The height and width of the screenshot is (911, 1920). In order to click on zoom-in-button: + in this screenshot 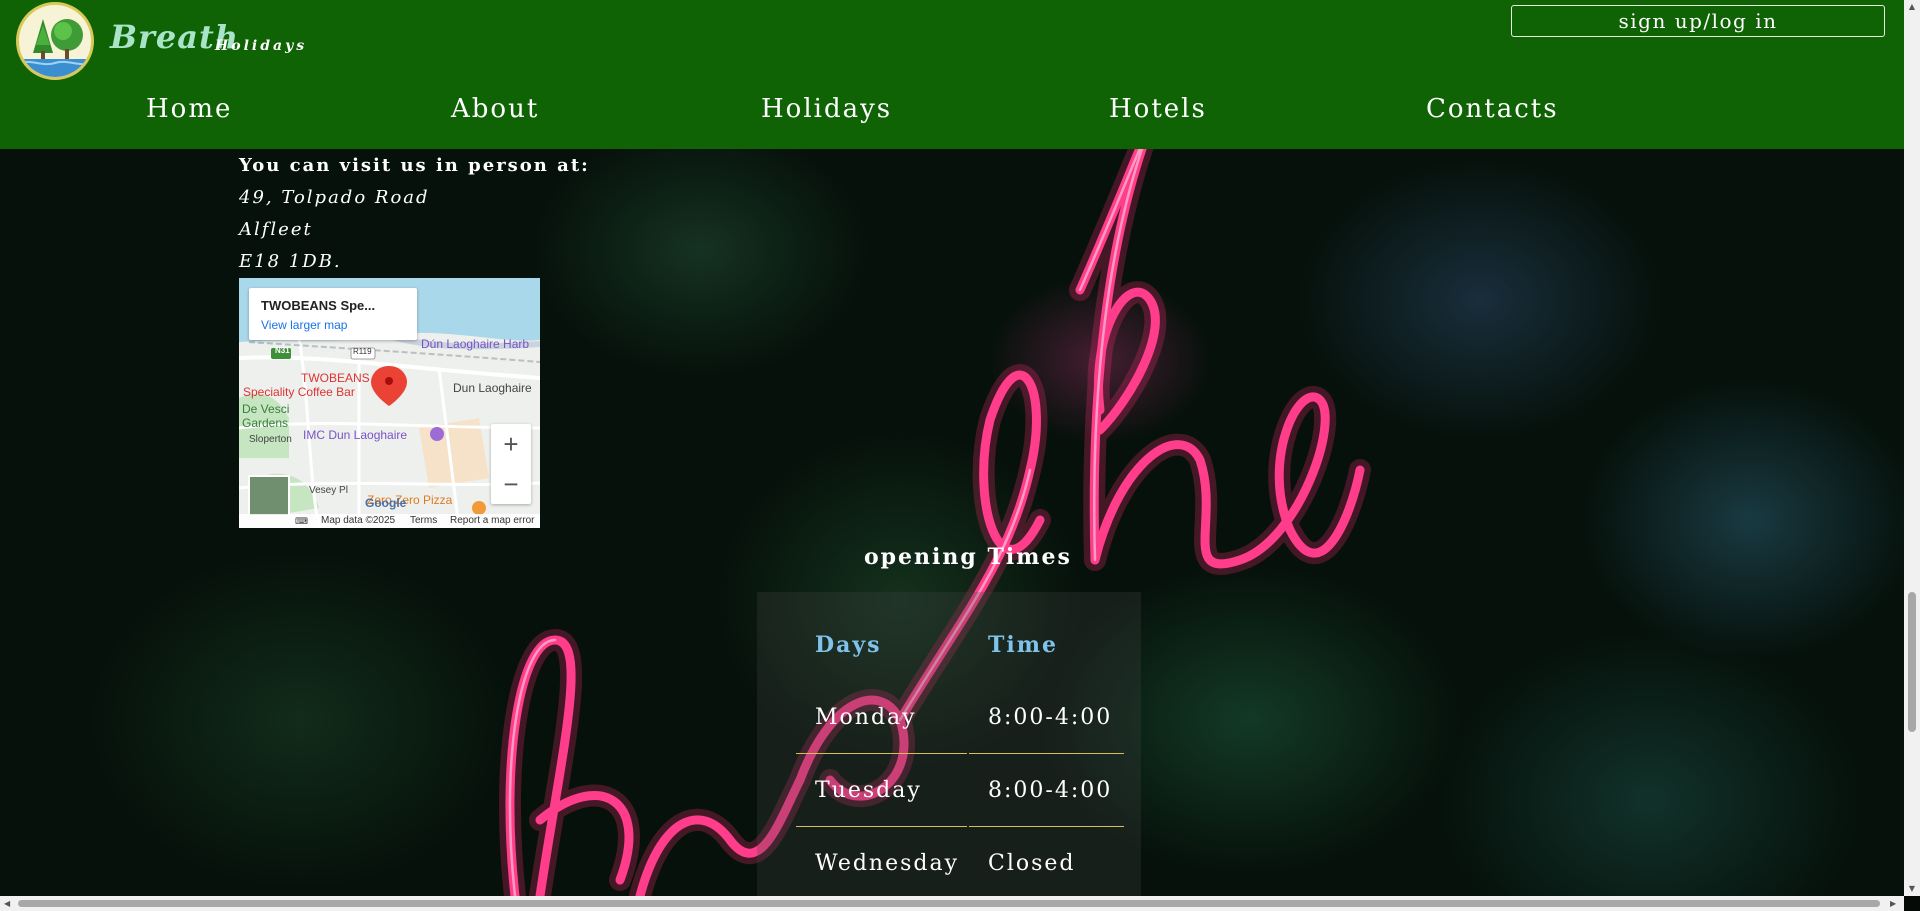, I will do `click(511, 444)`.